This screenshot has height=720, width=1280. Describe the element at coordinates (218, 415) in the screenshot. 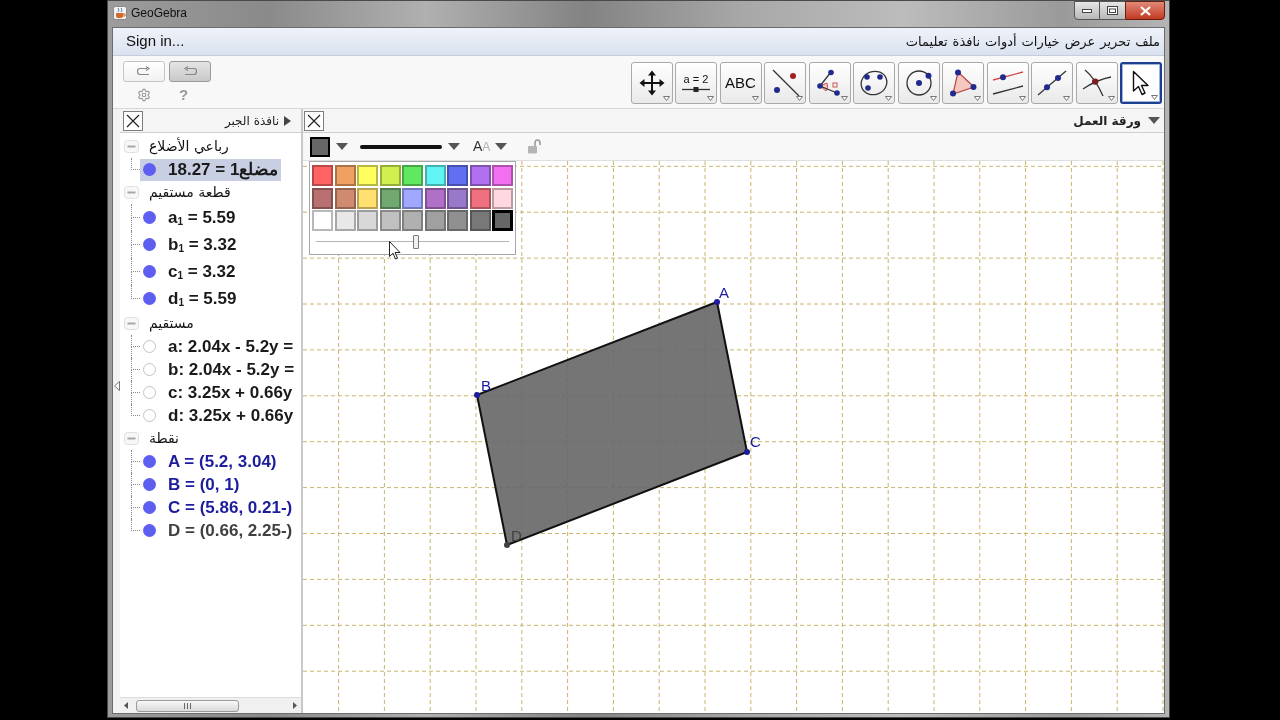

I see `algebra-item: d: 3.25x + 0.66y` at that location.